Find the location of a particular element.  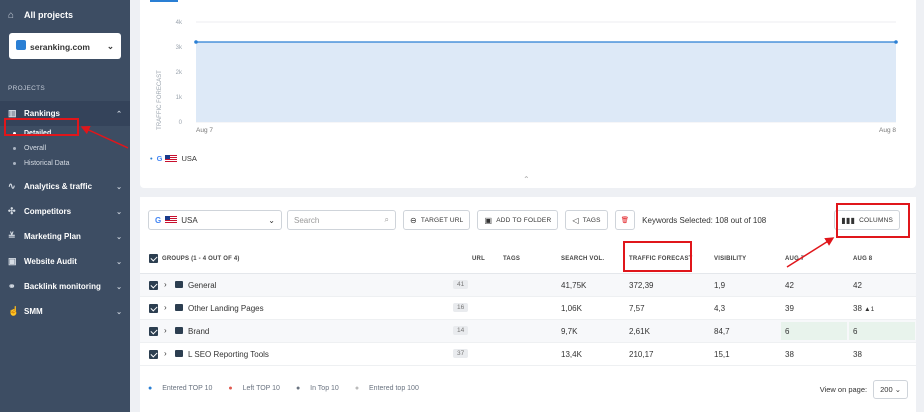

all-projects-link: ⌂ All projects is located at coordinates (65, 15).